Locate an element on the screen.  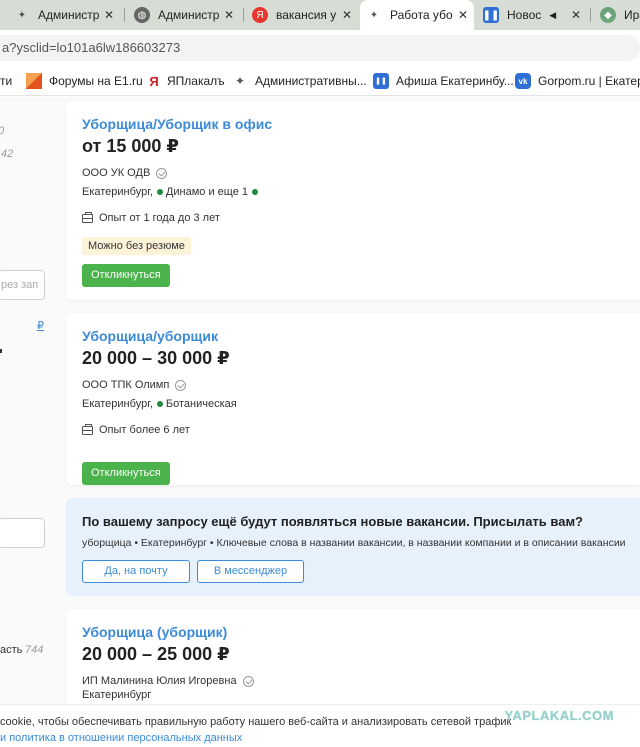
filter-count: 42 is located at coordinates (7, 154).